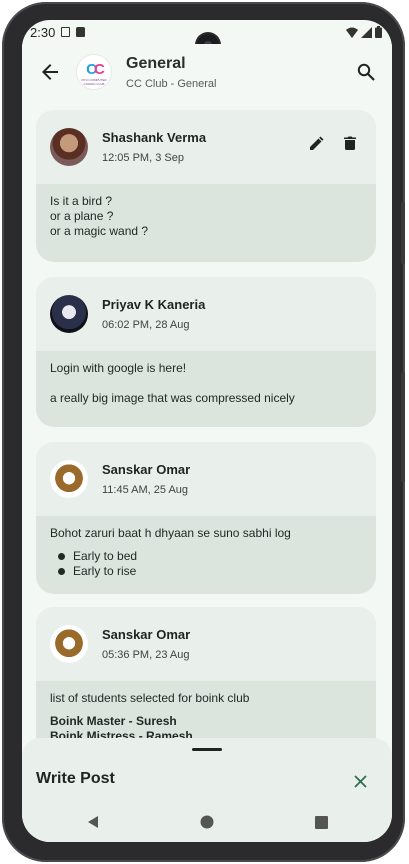 This screenshot has width=409, height=864. I want to click on post-header: Shashank Verma 12:05 PM, 3 Sep, so click(206, 147).